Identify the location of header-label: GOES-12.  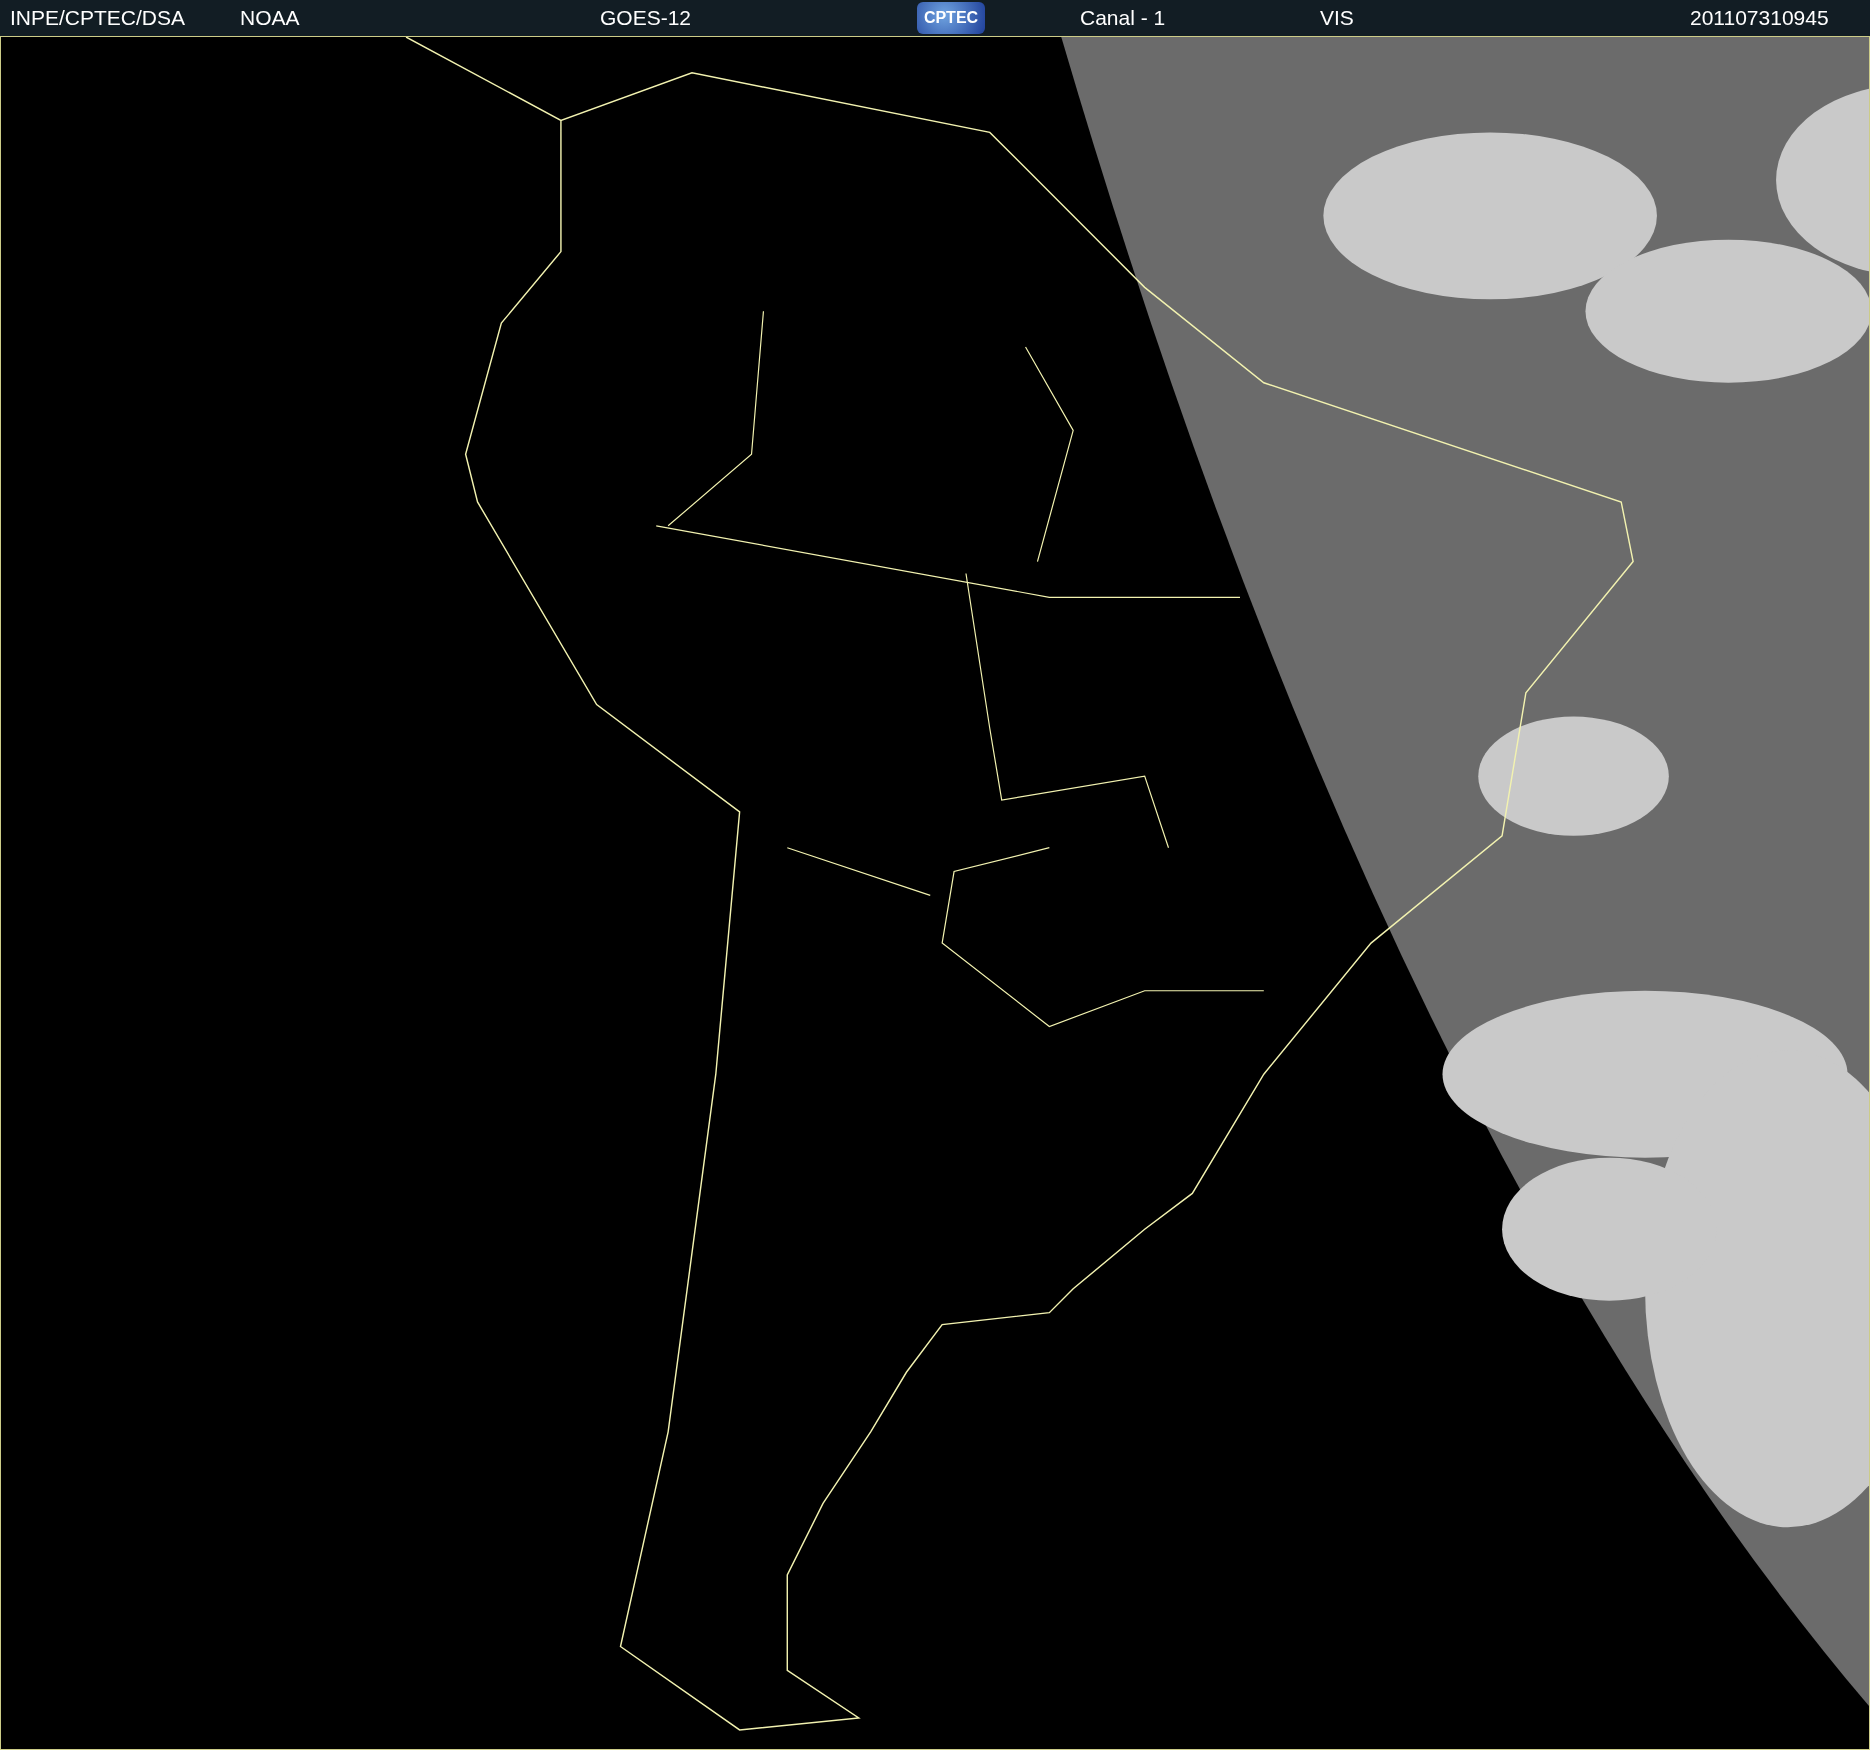
(646, 18).